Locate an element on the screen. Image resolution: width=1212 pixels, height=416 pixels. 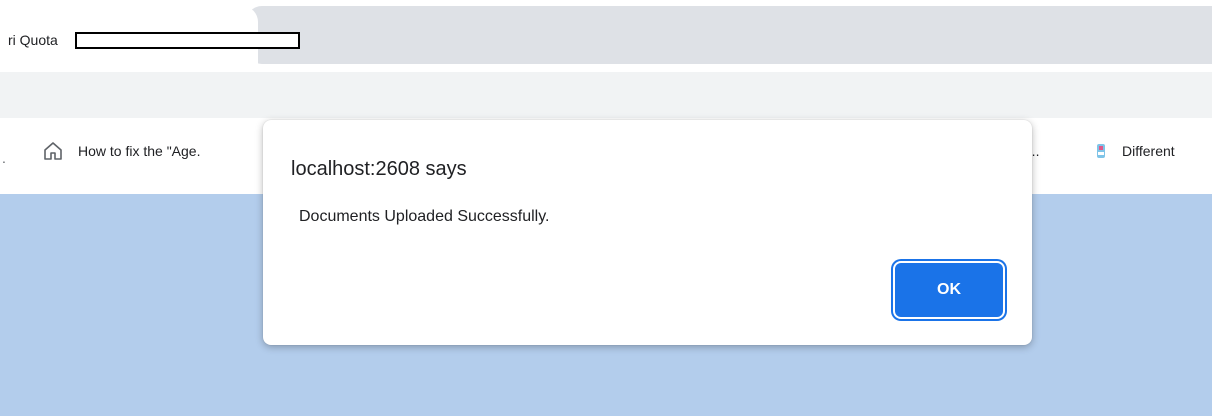
bookmark-item-different: Different is located at coordinates (1133, 151).